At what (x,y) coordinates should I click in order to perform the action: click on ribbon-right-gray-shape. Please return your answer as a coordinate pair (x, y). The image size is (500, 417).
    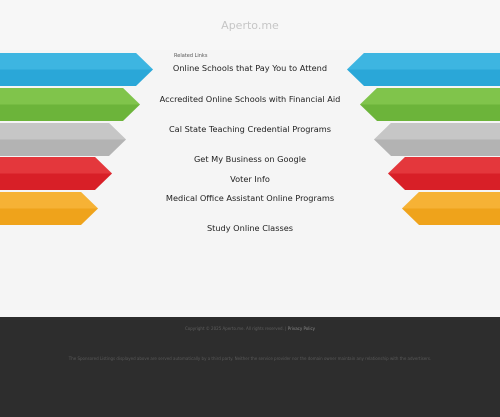
    Looking at the image, I should click on (437, 139).